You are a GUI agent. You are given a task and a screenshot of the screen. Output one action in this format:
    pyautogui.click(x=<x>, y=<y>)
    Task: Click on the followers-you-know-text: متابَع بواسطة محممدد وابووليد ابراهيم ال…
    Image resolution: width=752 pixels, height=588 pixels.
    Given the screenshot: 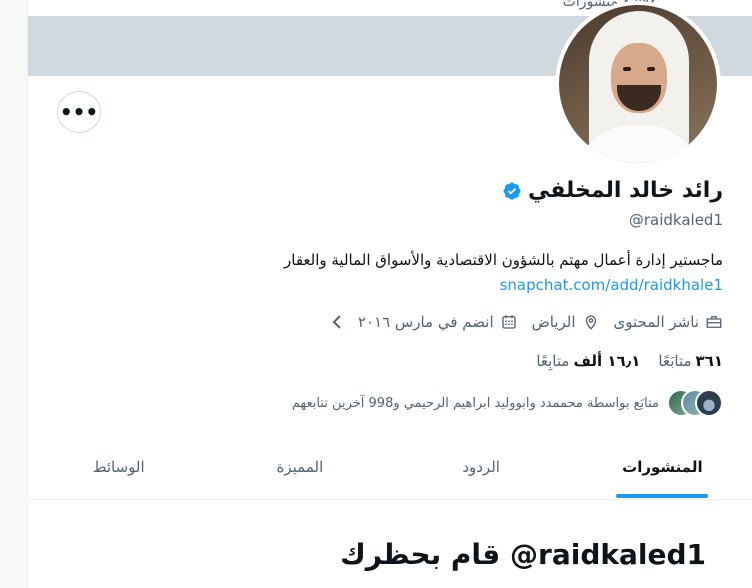 What is the action you would take?
    pyautogui.click(x=475, y=403)
    